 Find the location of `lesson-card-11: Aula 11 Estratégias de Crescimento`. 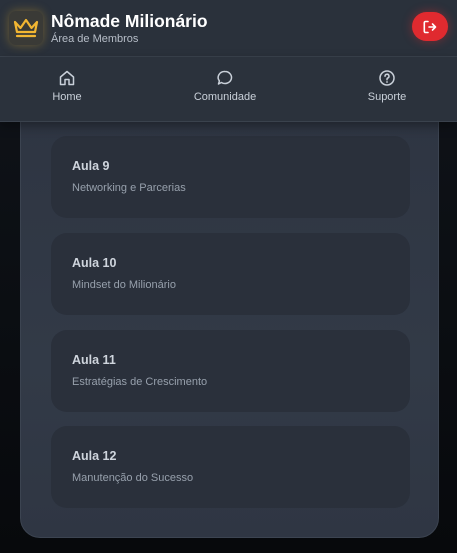

lesson-card-11: Aula 11 Estratégias de Crescimento is located at coordinates (230, 371).